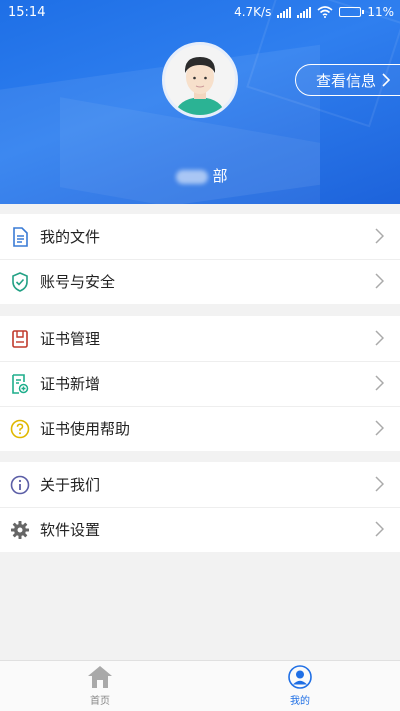  What do you see at coordinates (70, 237) in the screenshot?
I see `menu-item-label: 我的文件` at bounding box center [70, 237].